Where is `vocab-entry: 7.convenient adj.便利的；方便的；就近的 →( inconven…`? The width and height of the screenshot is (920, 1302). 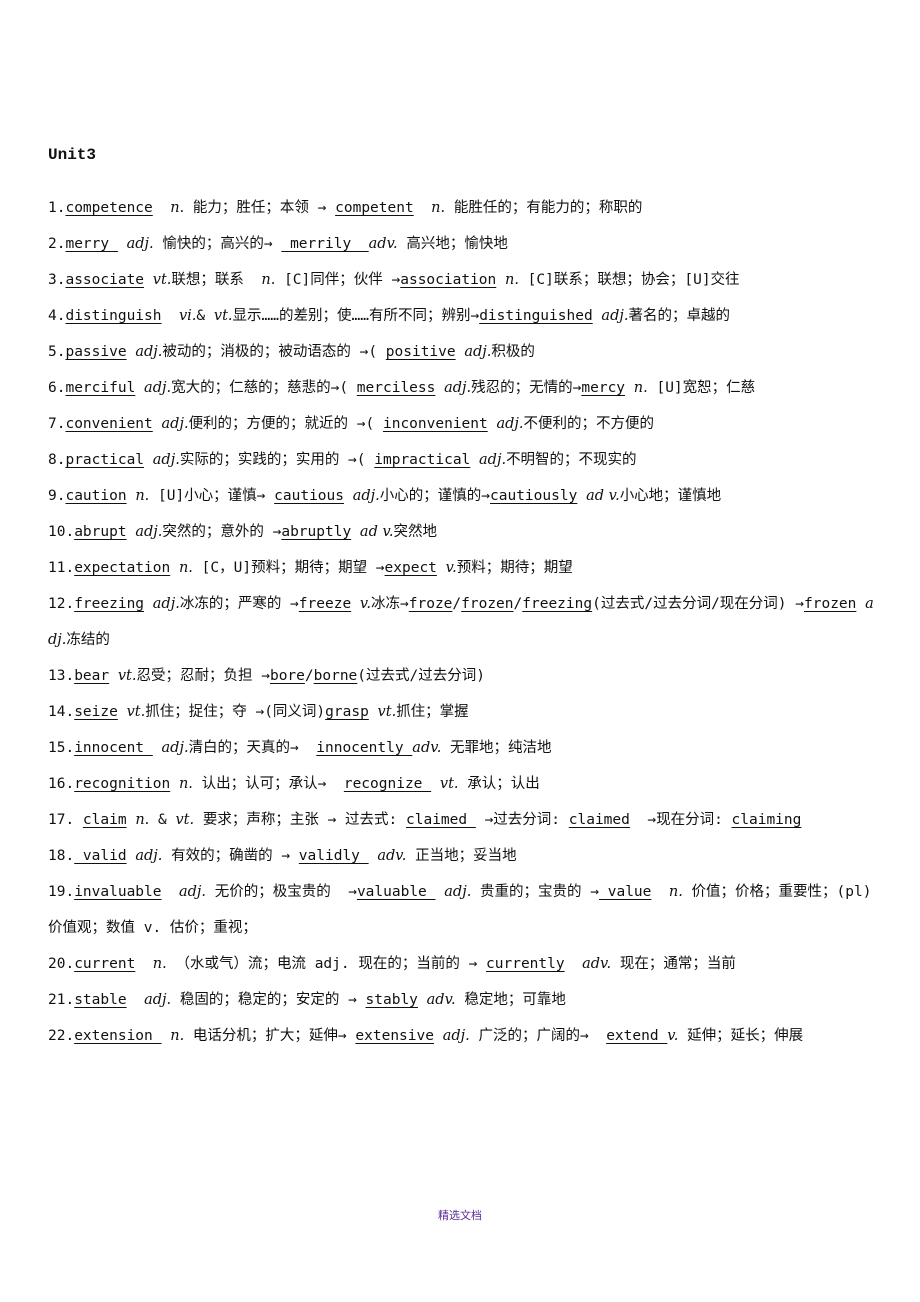
vocab-entry: 7.convenient adj.便利的；方便的；就近的 →( inconven… is located at coordinates (463, 424).